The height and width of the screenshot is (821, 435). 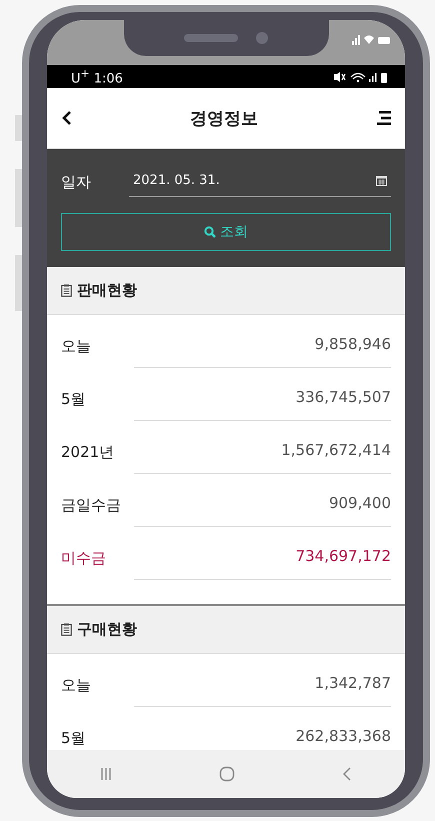 What do you see at coordinates (76, 182) in the screenshot?
I see `date-label: 일자` at bounding box center [76, 182].